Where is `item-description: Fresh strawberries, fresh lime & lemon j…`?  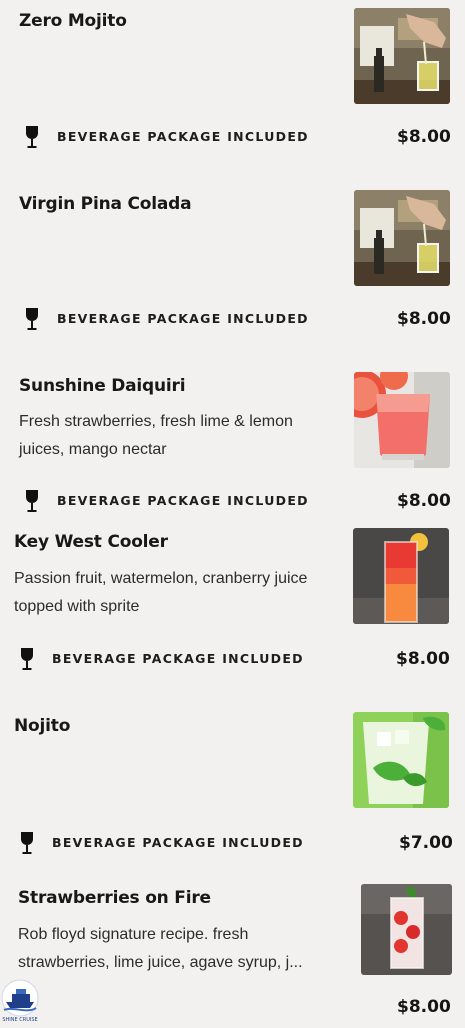 item-description: Fresh strawberries, fresh lime & lemon j… is located at coordinates (156, 435).